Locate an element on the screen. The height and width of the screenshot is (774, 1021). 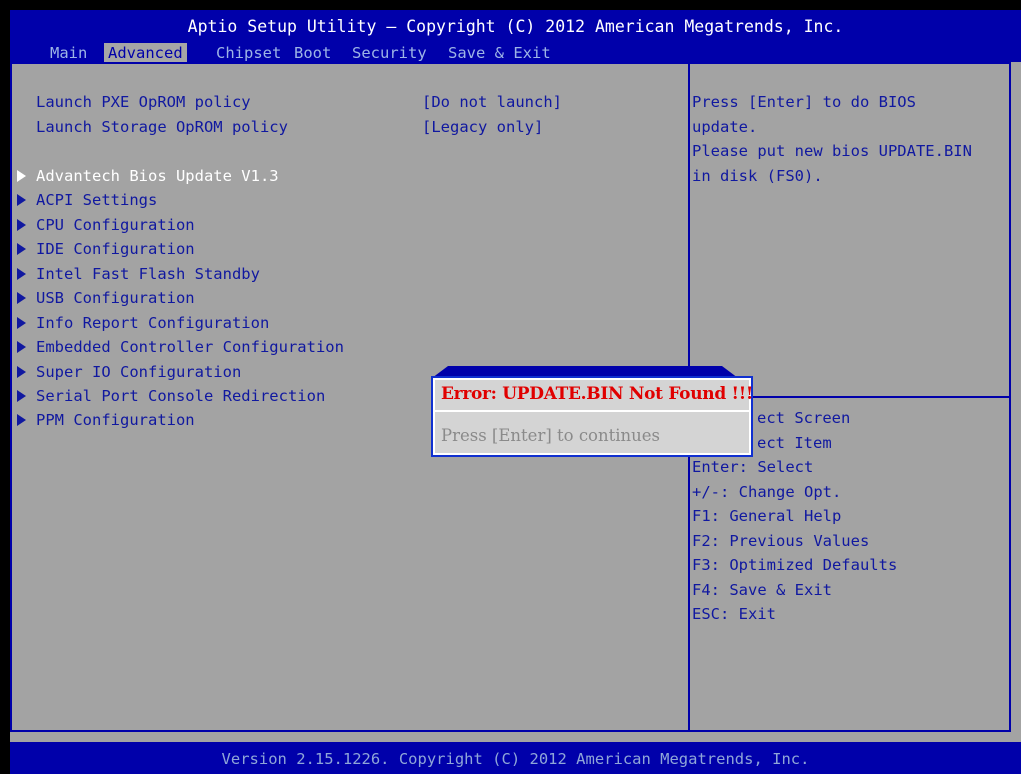
tab-chipset: Chipset is located at coordinates (248, 53).